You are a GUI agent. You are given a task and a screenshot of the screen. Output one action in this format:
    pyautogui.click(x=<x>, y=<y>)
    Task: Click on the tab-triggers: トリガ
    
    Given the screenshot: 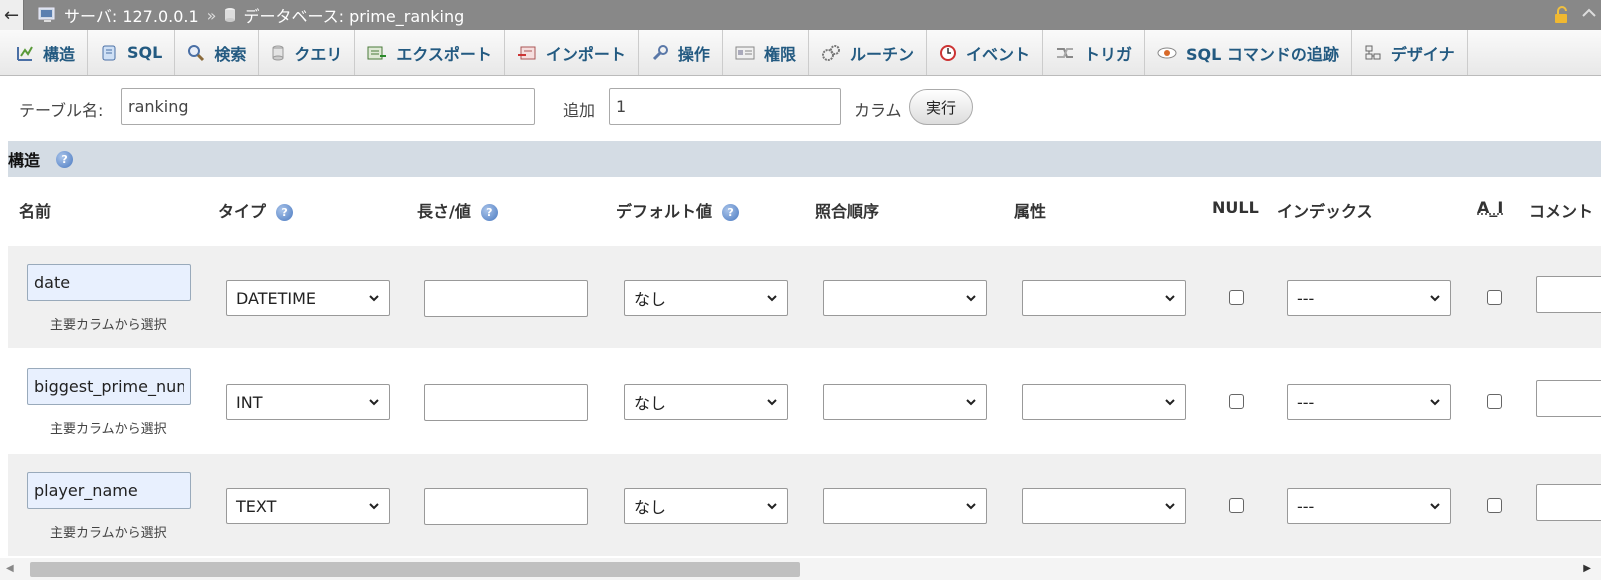 What is the action you would take?
    pyautogui.click(x=1094, y=52)
    